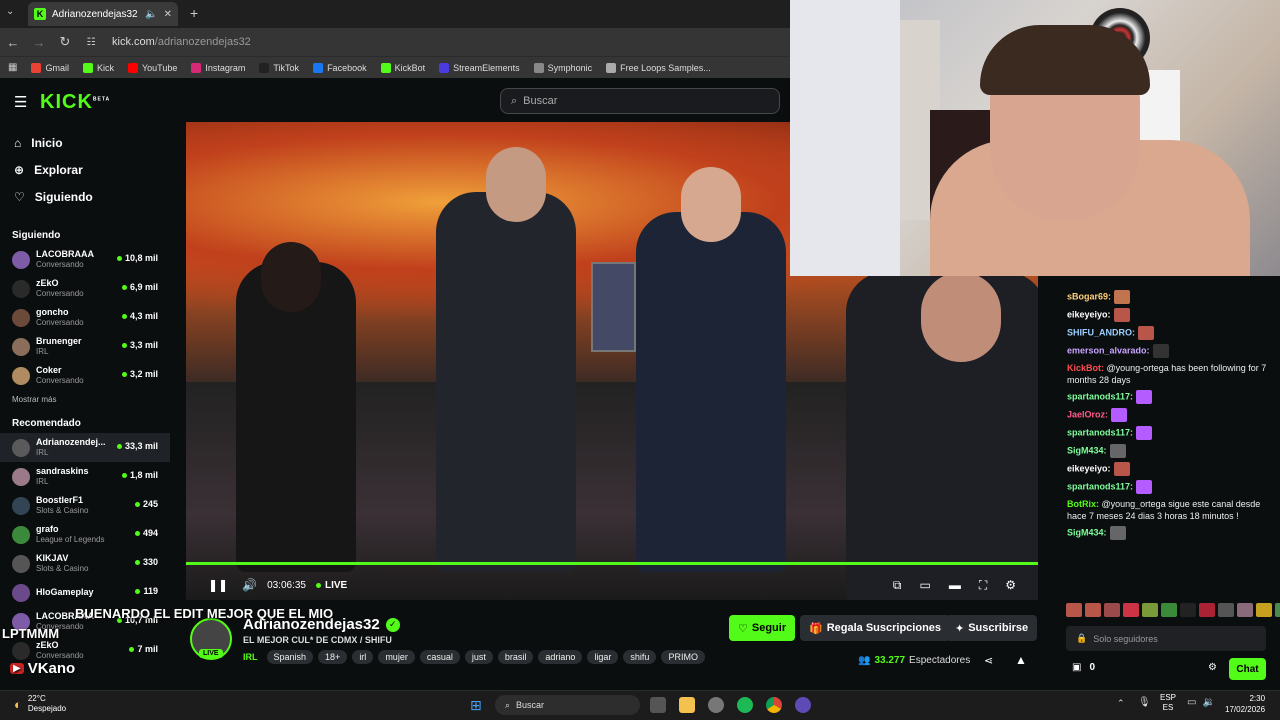 The width and height of the screenshot is (1280, 720). I want to click on bookmark-item: KickBot, so click(402, 67).